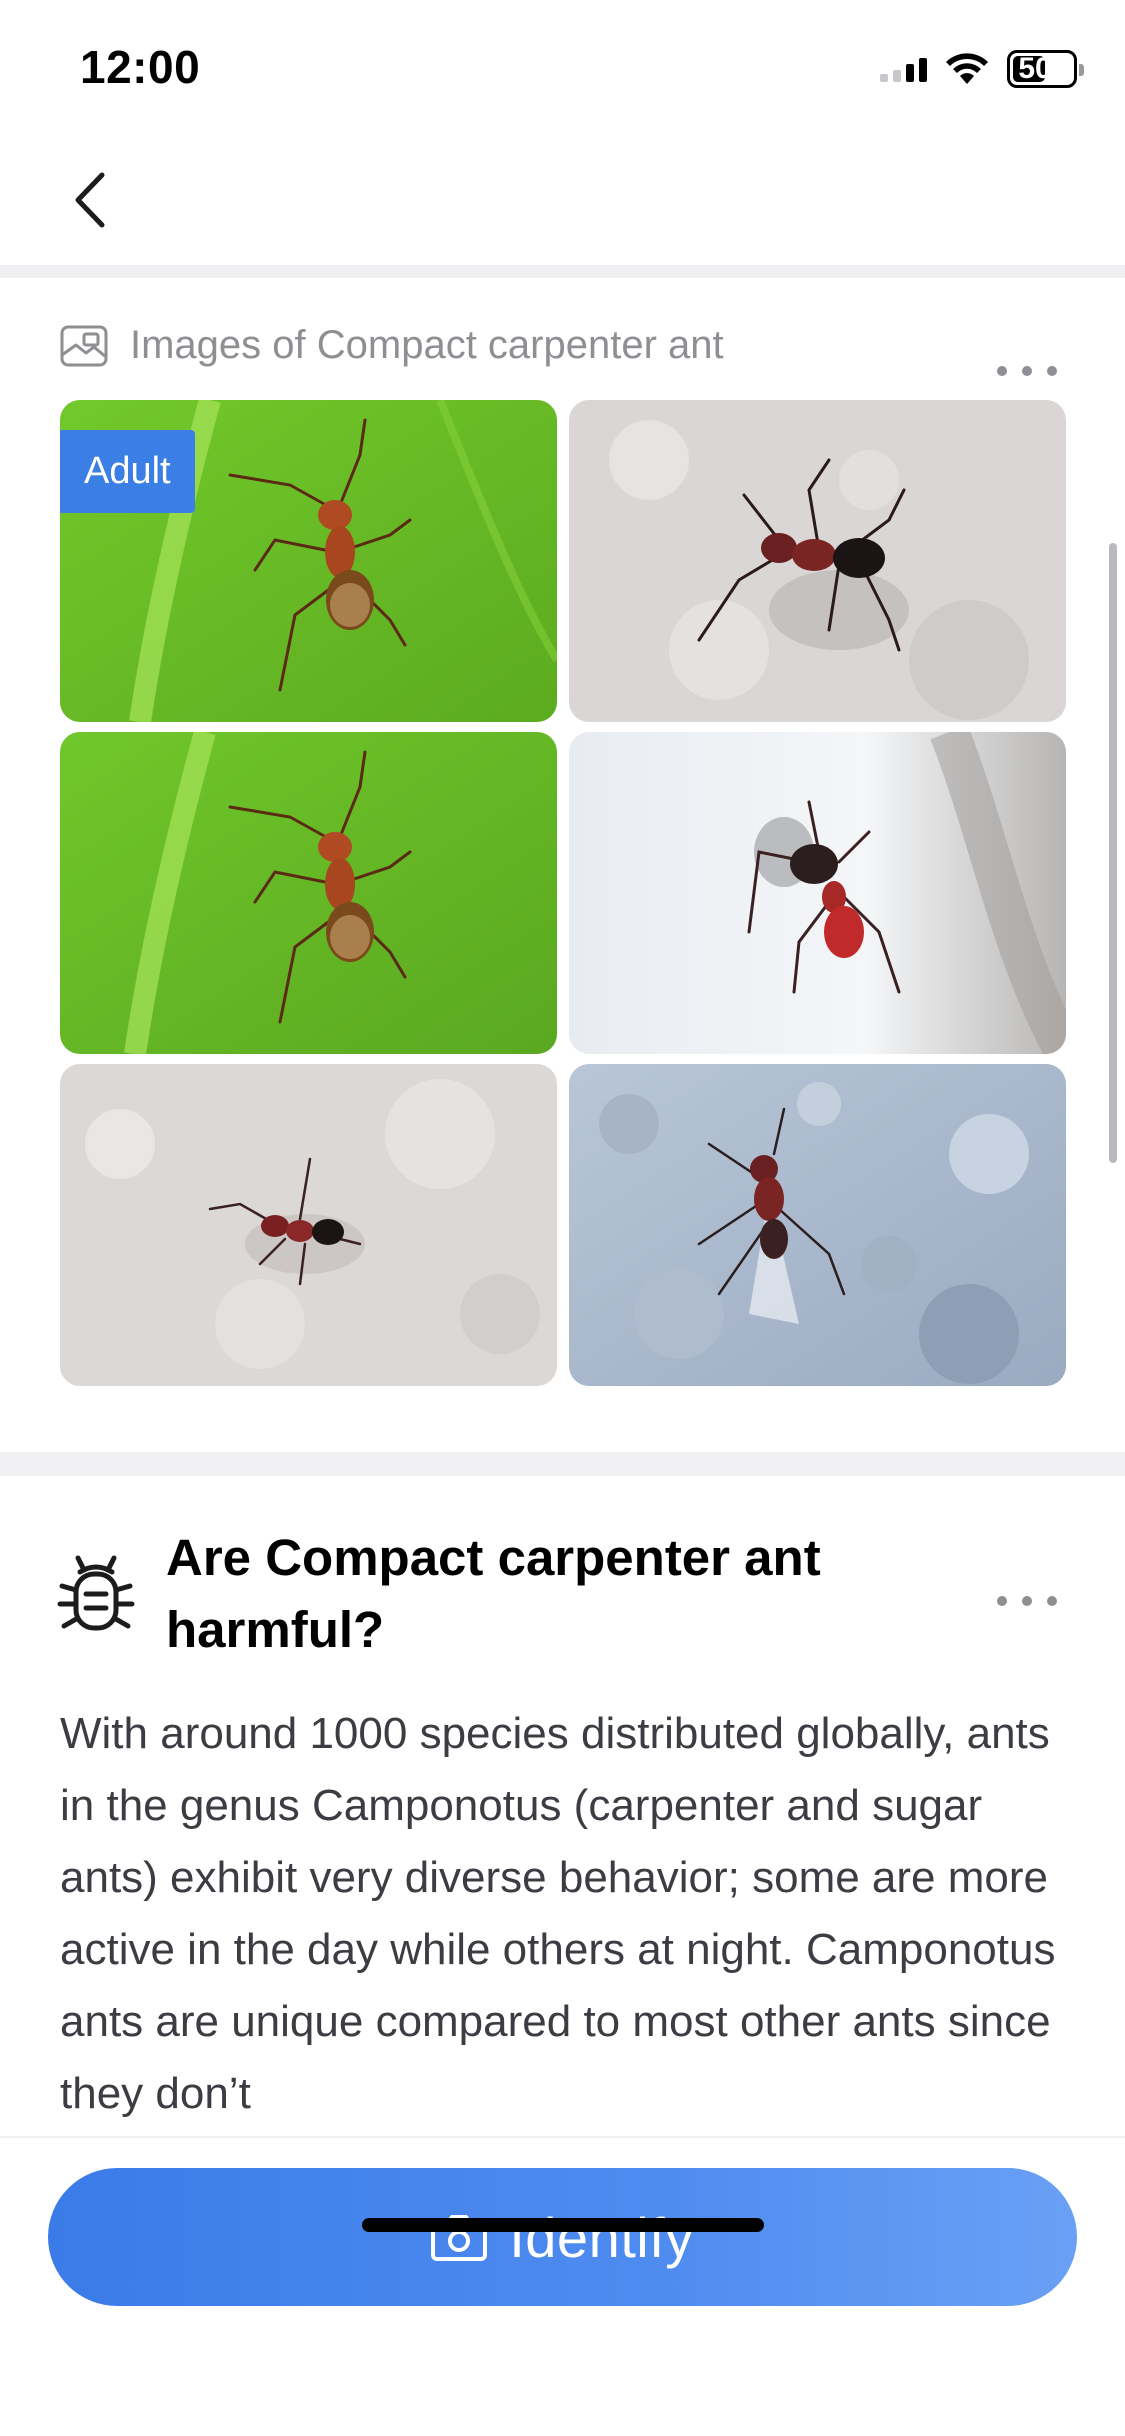 The image size is (1125, 2436). I want to click on home-indicator, so click(563, 2225).